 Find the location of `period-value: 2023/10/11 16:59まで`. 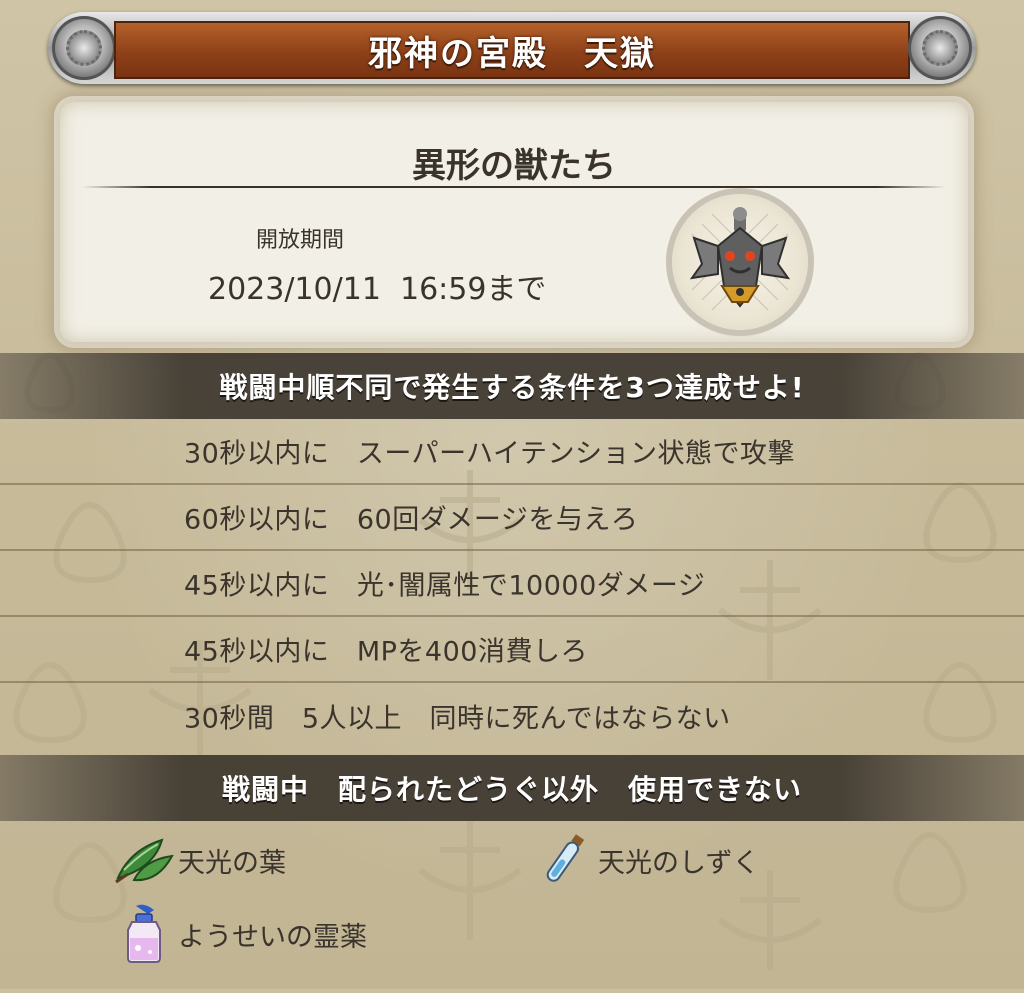

period-value: 2023/10/11 16:59まで is located at coordinates (377, 289).